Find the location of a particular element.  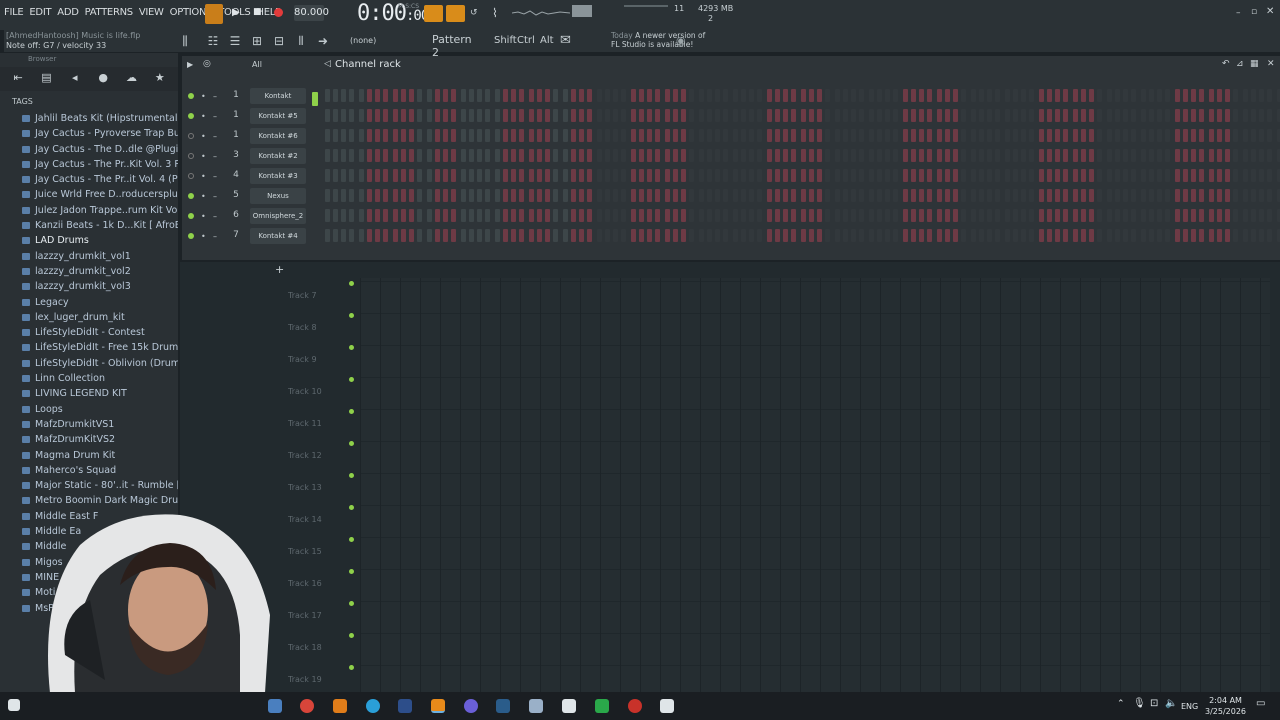

menu-add: ADD is located at coordinates (68, 12).